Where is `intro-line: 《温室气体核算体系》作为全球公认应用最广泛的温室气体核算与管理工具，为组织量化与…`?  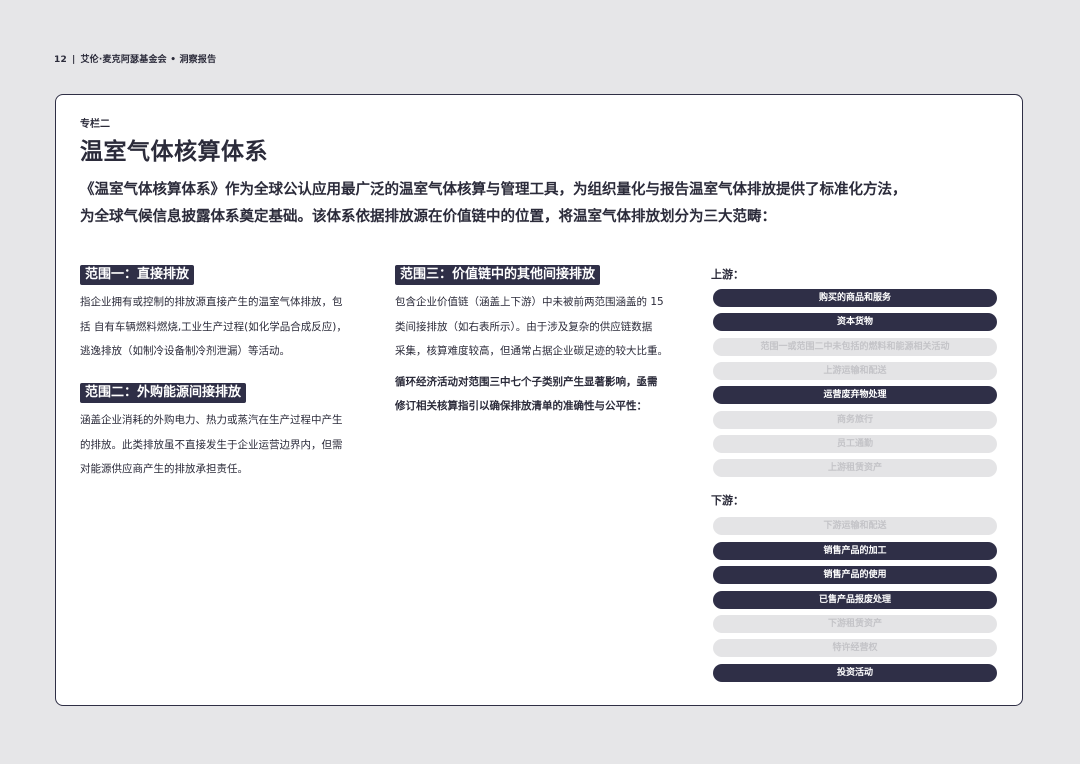
intro-line: 《温室气体核算体系》作为全球公认应用最广泛的温室气体核算与管理工具，为组织量化与… is located at coordinates (493, 190).